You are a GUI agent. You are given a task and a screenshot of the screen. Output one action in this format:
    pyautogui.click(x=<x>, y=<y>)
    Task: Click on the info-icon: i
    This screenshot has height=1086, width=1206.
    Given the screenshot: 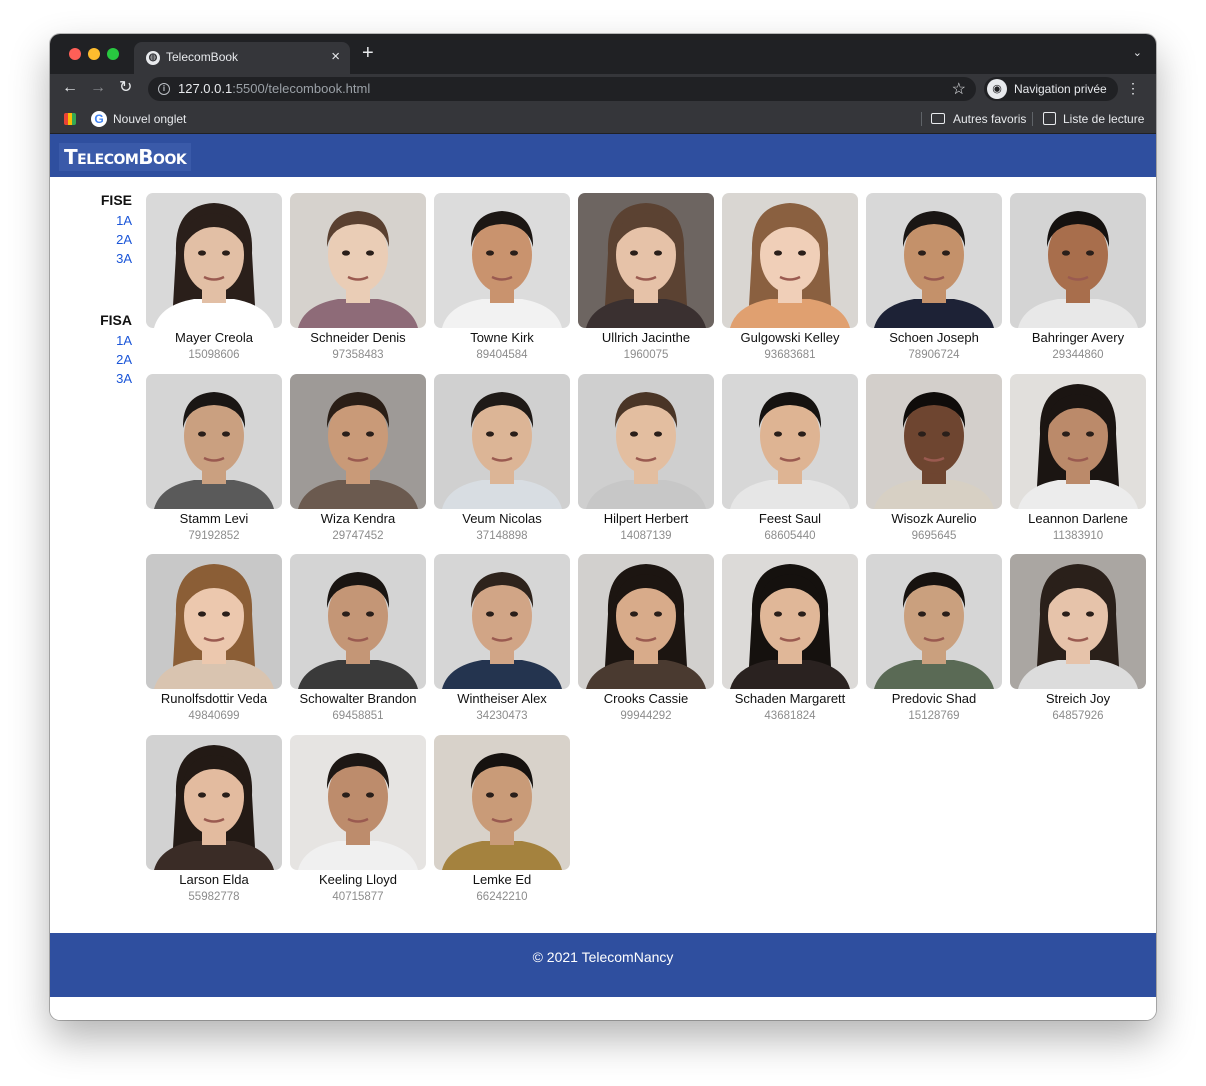 What is the action you would take?
    pyautogui.click(x=164, y=89)
    